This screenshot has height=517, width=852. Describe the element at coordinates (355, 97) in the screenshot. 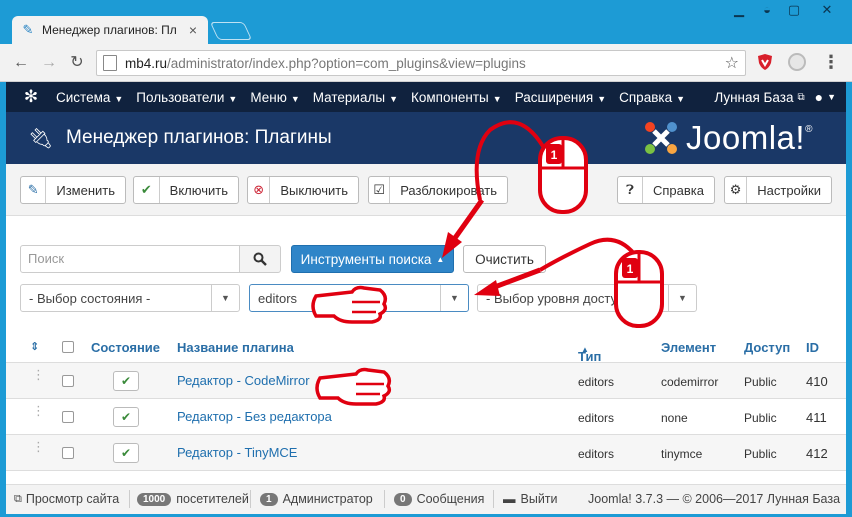

I see `menu-content: Материалы ▼` at that location.